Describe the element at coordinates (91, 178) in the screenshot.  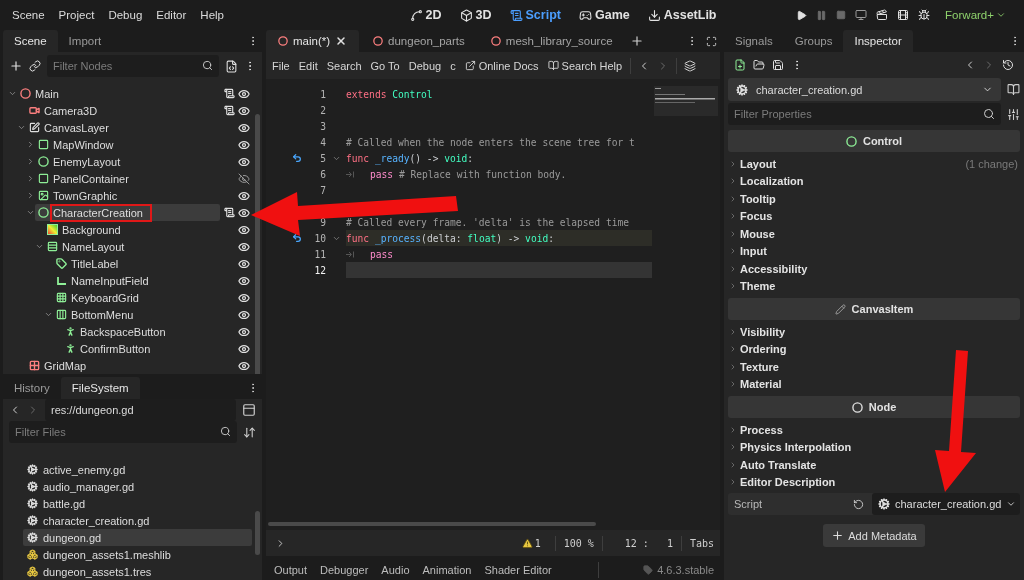
I see `node-name: PanelContainer` at that location.